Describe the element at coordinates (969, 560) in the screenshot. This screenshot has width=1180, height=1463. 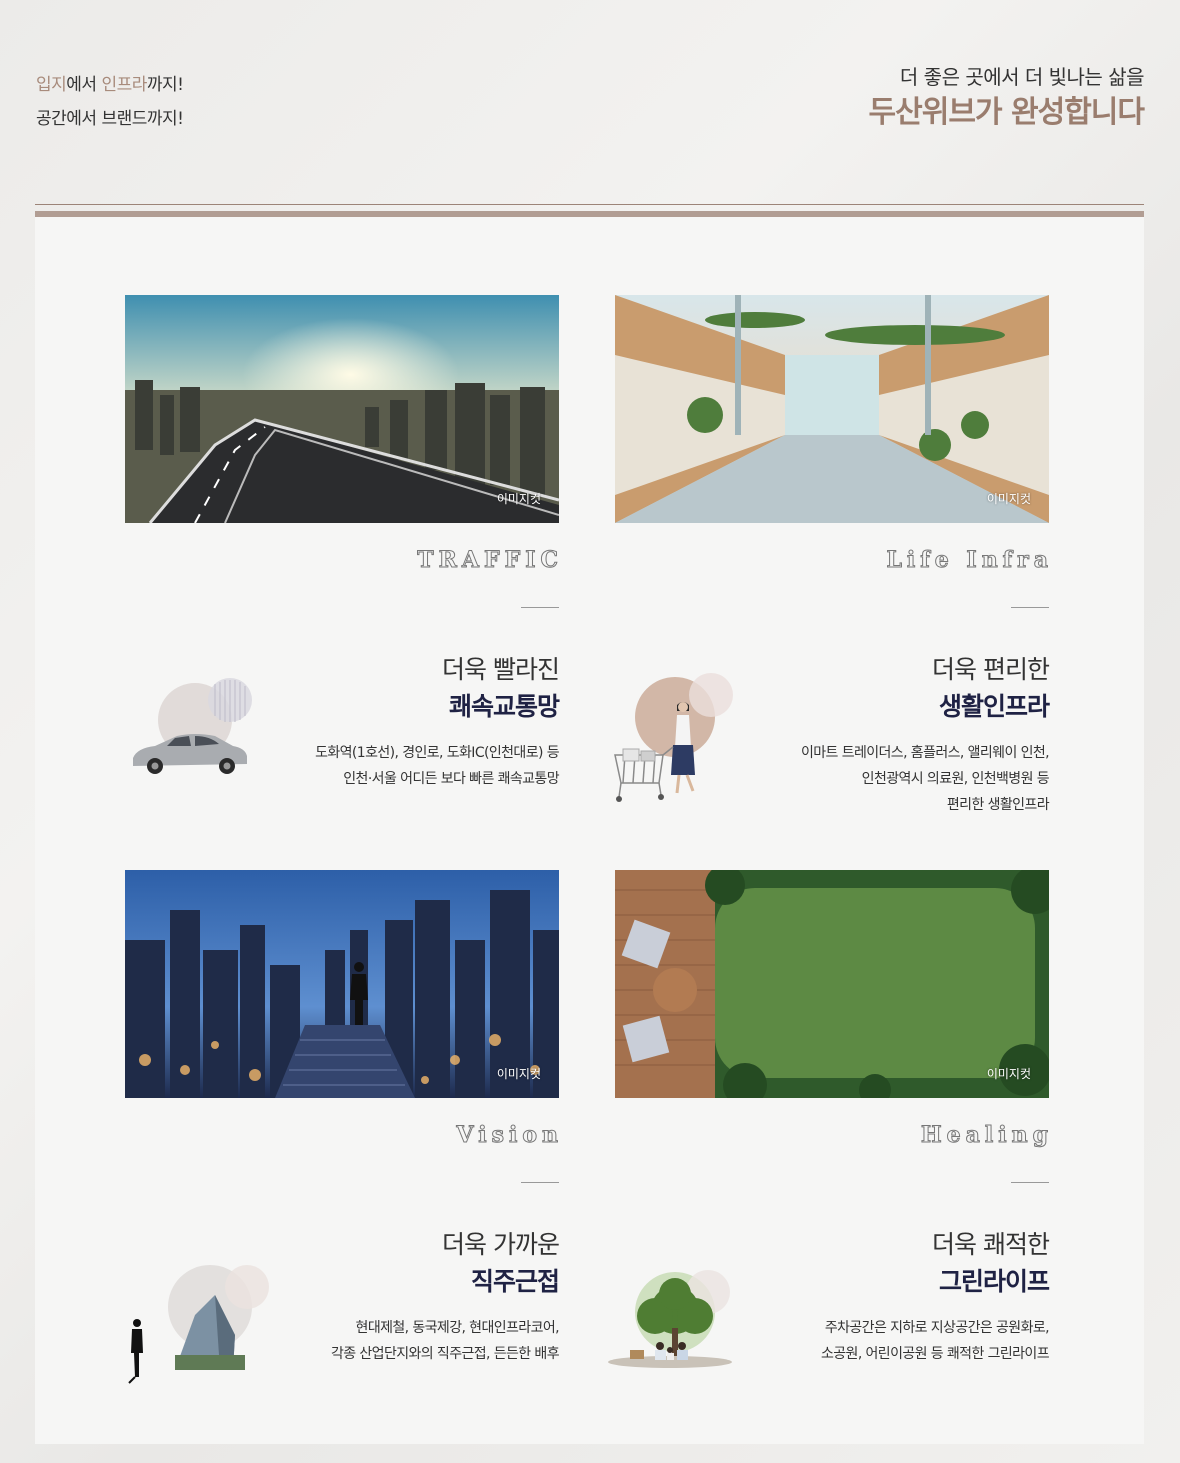
I see `eng-label: Life Infra` at that location.